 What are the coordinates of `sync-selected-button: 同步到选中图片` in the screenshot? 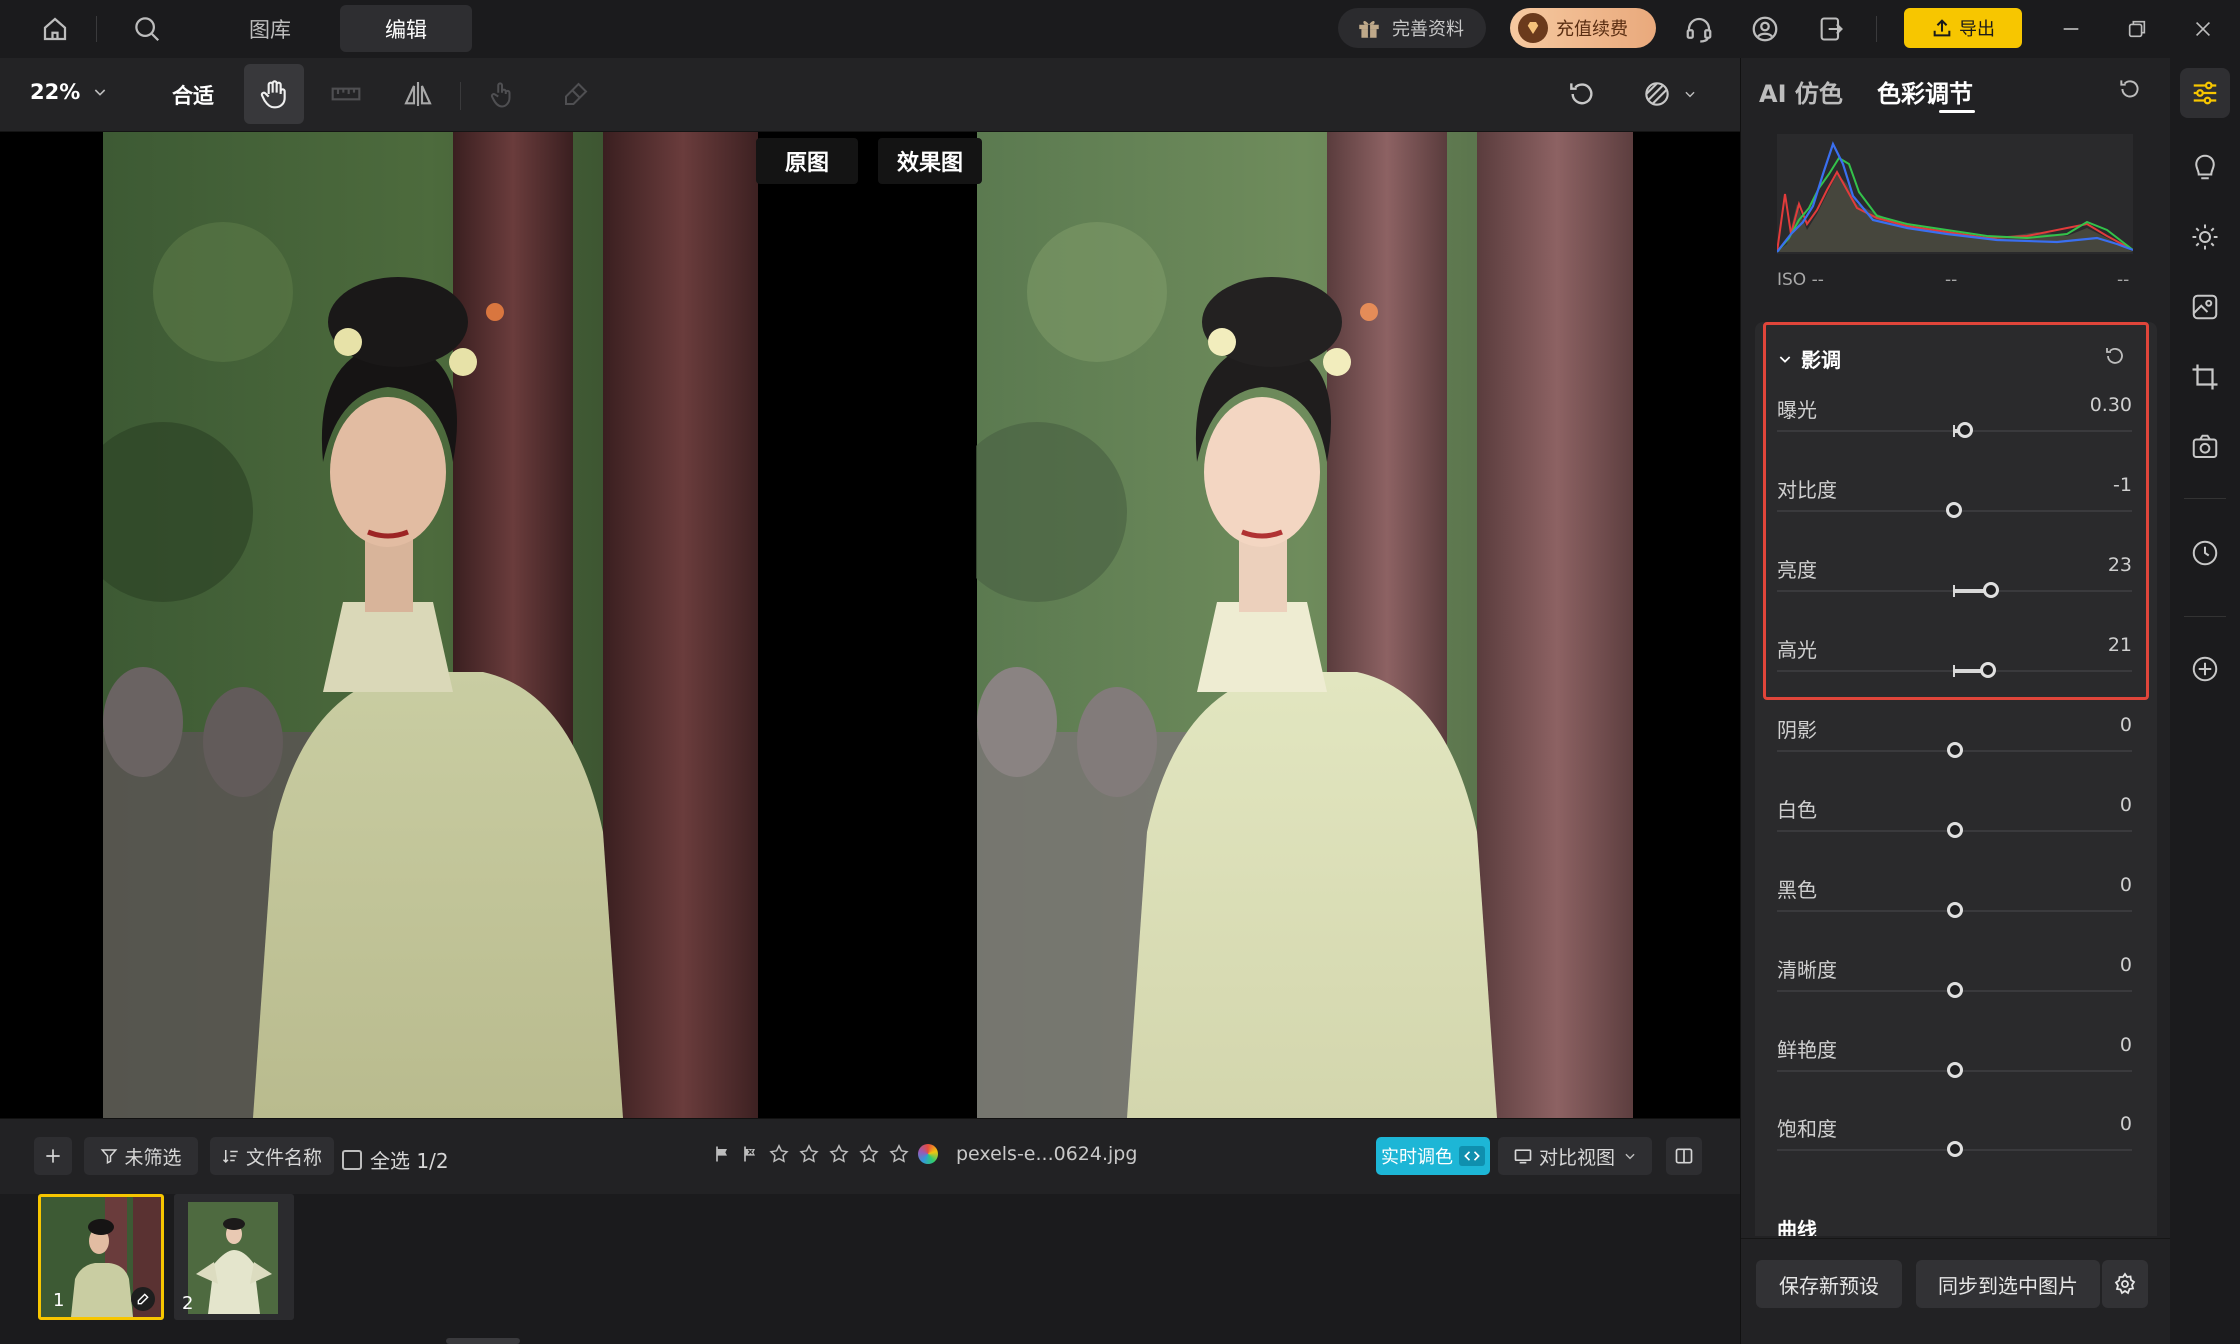 It's located at (2008, 1284).